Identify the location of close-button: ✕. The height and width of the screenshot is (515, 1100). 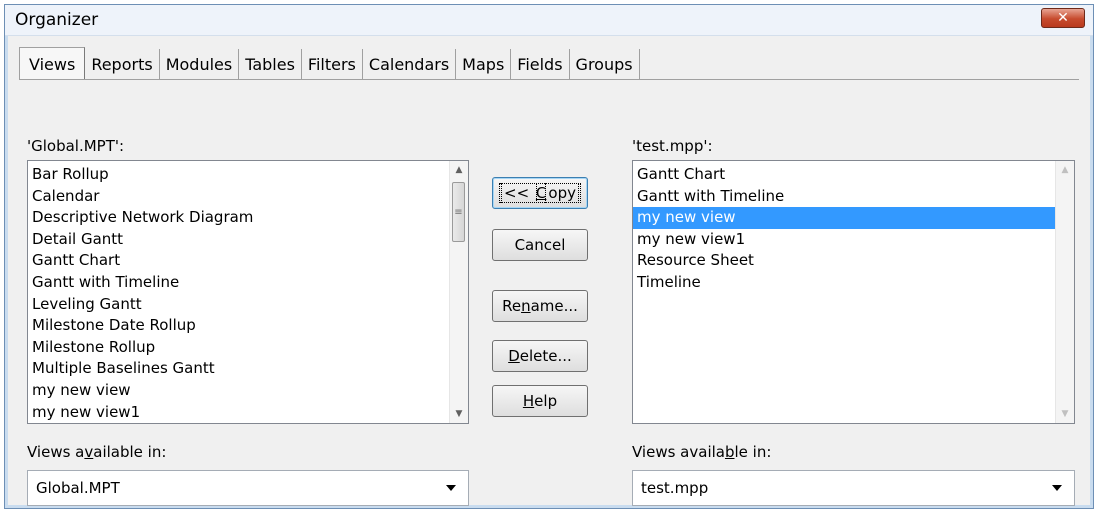
(1063, 18).